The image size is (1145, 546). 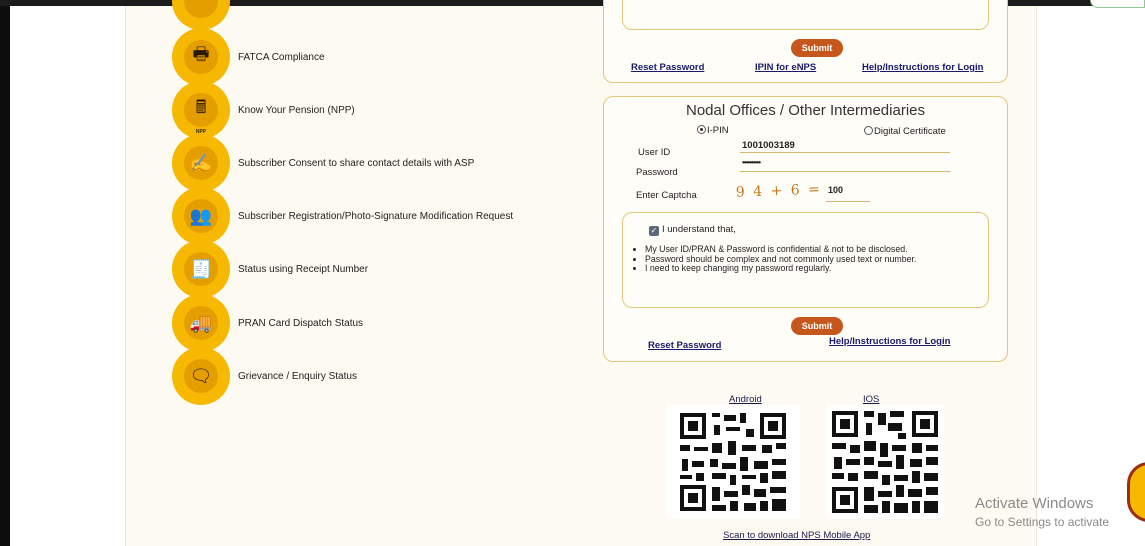 I want to click on menu-item-grievance: 🗨 Grievance / Enquiry Status, so click(x=264, y=376).